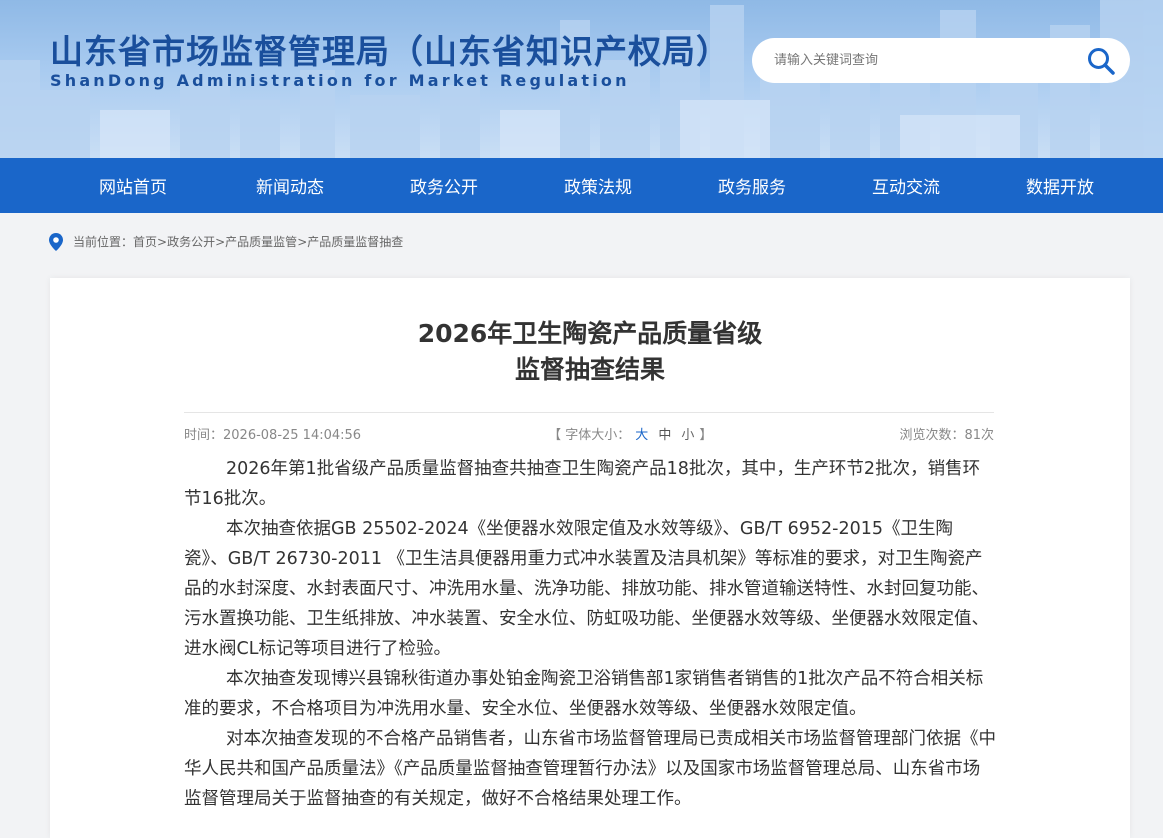  What do you see at coordinates (581, 241) in the screenshot?
I see `breadcrumb: 当前位置： 首页 > 政务公开 > 产品质量监管 > 产品质量监督抽查` at bounding box center [581, 241].